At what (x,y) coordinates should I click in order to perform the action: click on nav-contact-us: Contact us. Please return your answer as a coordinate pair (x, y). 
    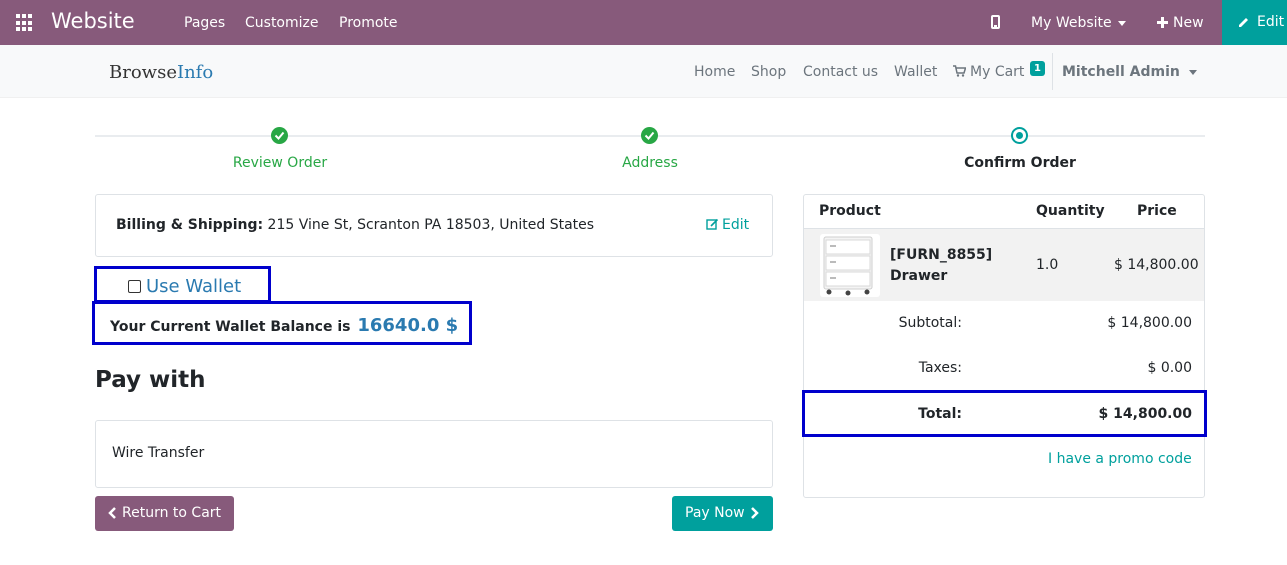
    Looking at the image, I should click on (840, 72).